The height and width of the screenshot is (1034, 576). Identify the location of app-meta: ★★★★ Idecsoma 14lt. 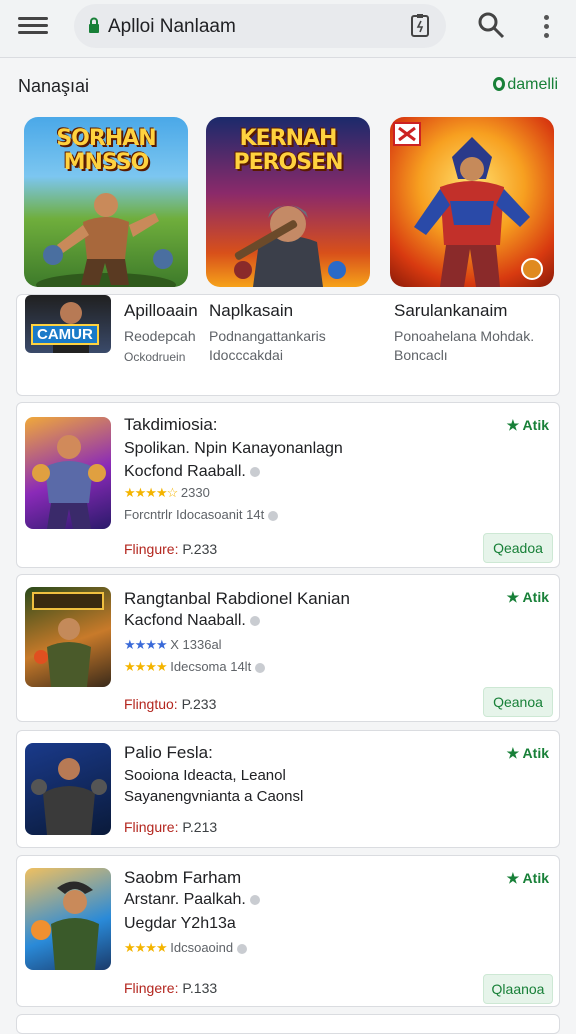
(195, 667).